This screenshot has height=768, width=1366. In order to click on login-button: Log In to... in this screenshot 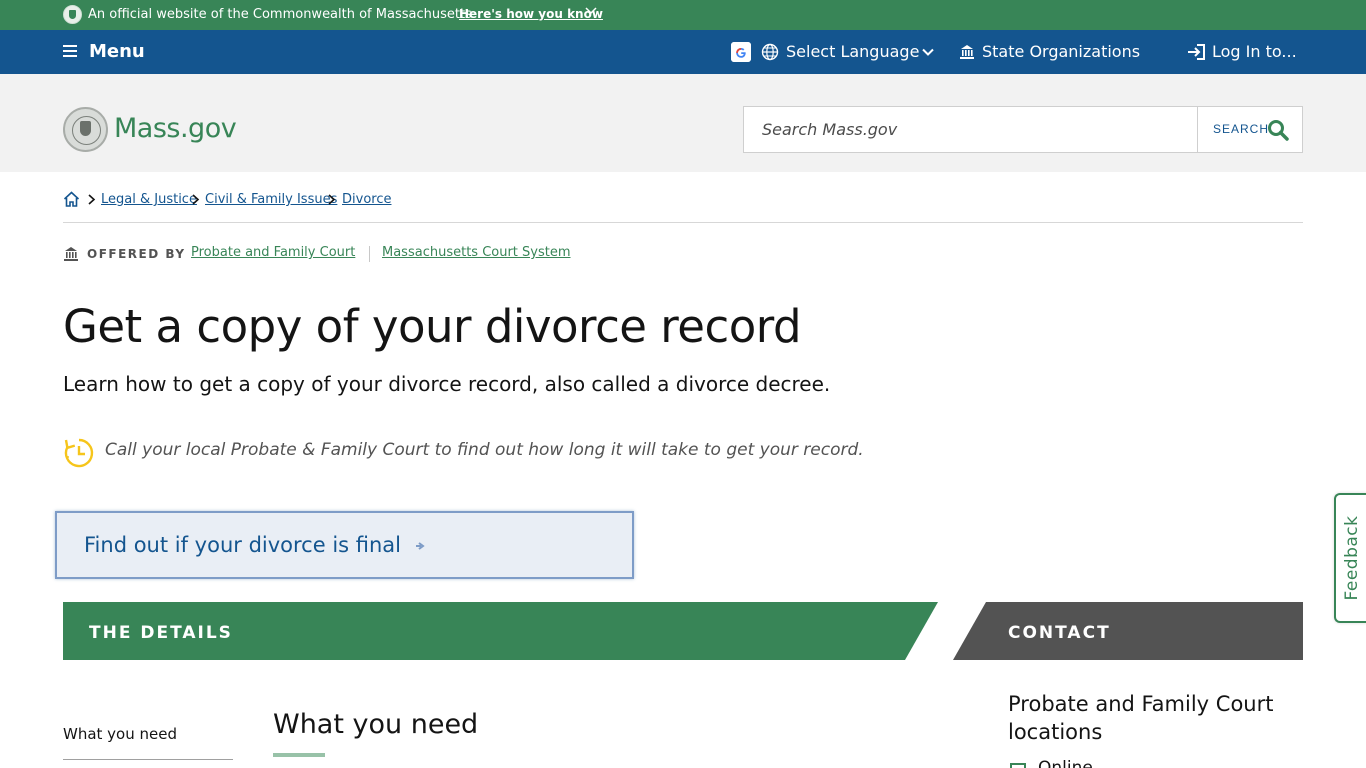, I will do `click(1254, 51)`.